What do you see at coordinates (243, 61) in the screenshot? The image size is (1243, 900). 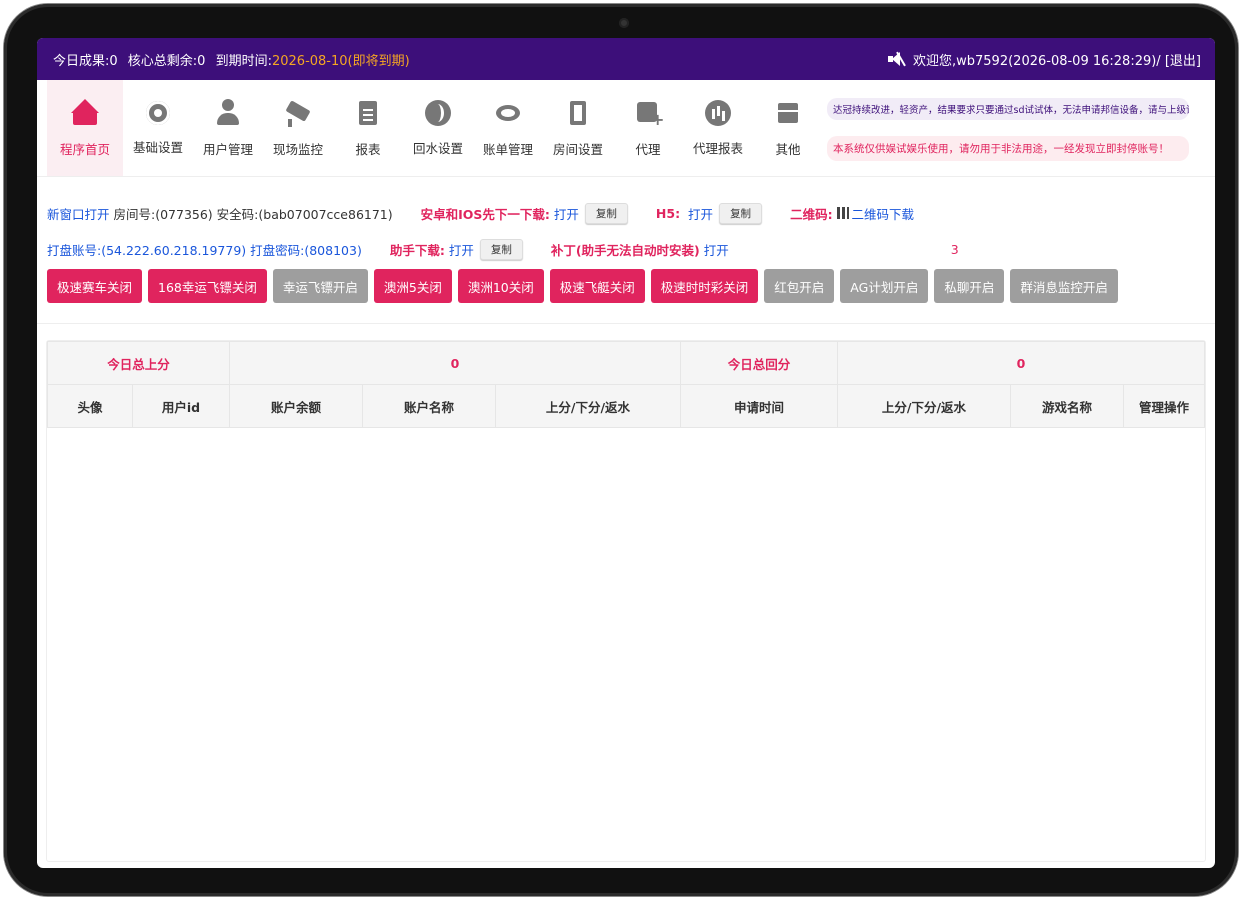 I see `expire-label: 到期时间:` at bounding box center [243, 61].